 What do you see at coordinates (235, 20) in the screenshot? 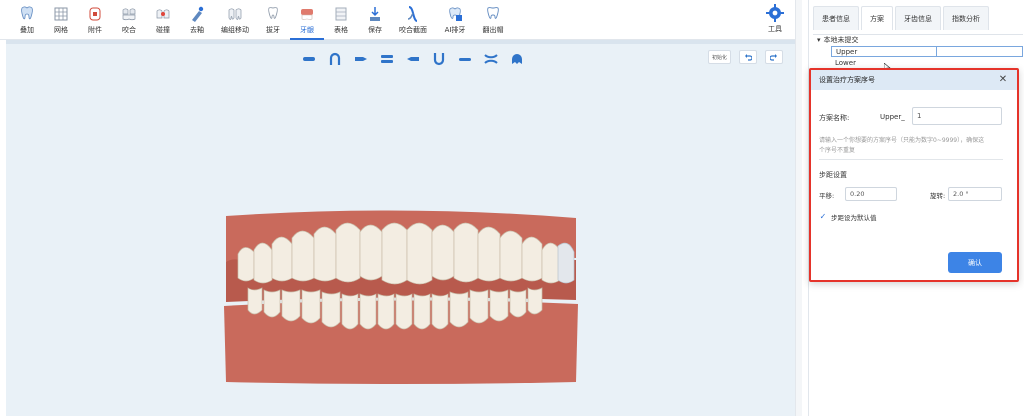
I see `tool-group-move: 编组移动` at bounding box center [235, 20].